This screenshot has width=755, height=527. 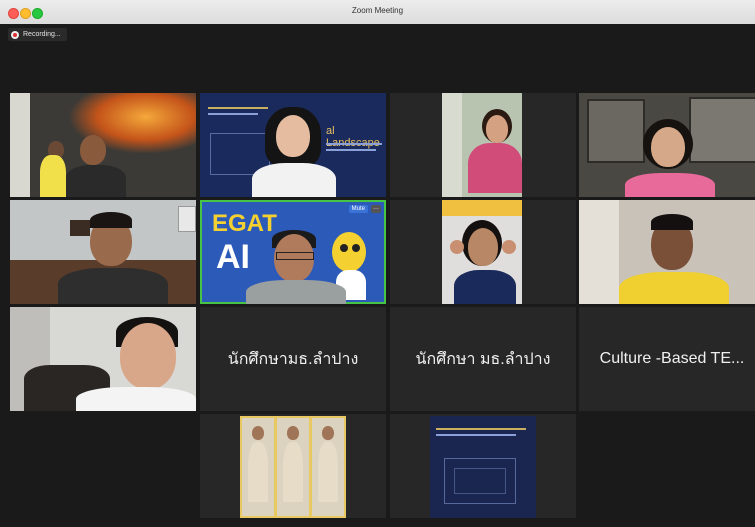 What do you see at coordinates (293, 252) in the screenshot?
I see `participant-video-6-active-speaker: EGAT AI Mute ···` at bounding box center [293, 252].